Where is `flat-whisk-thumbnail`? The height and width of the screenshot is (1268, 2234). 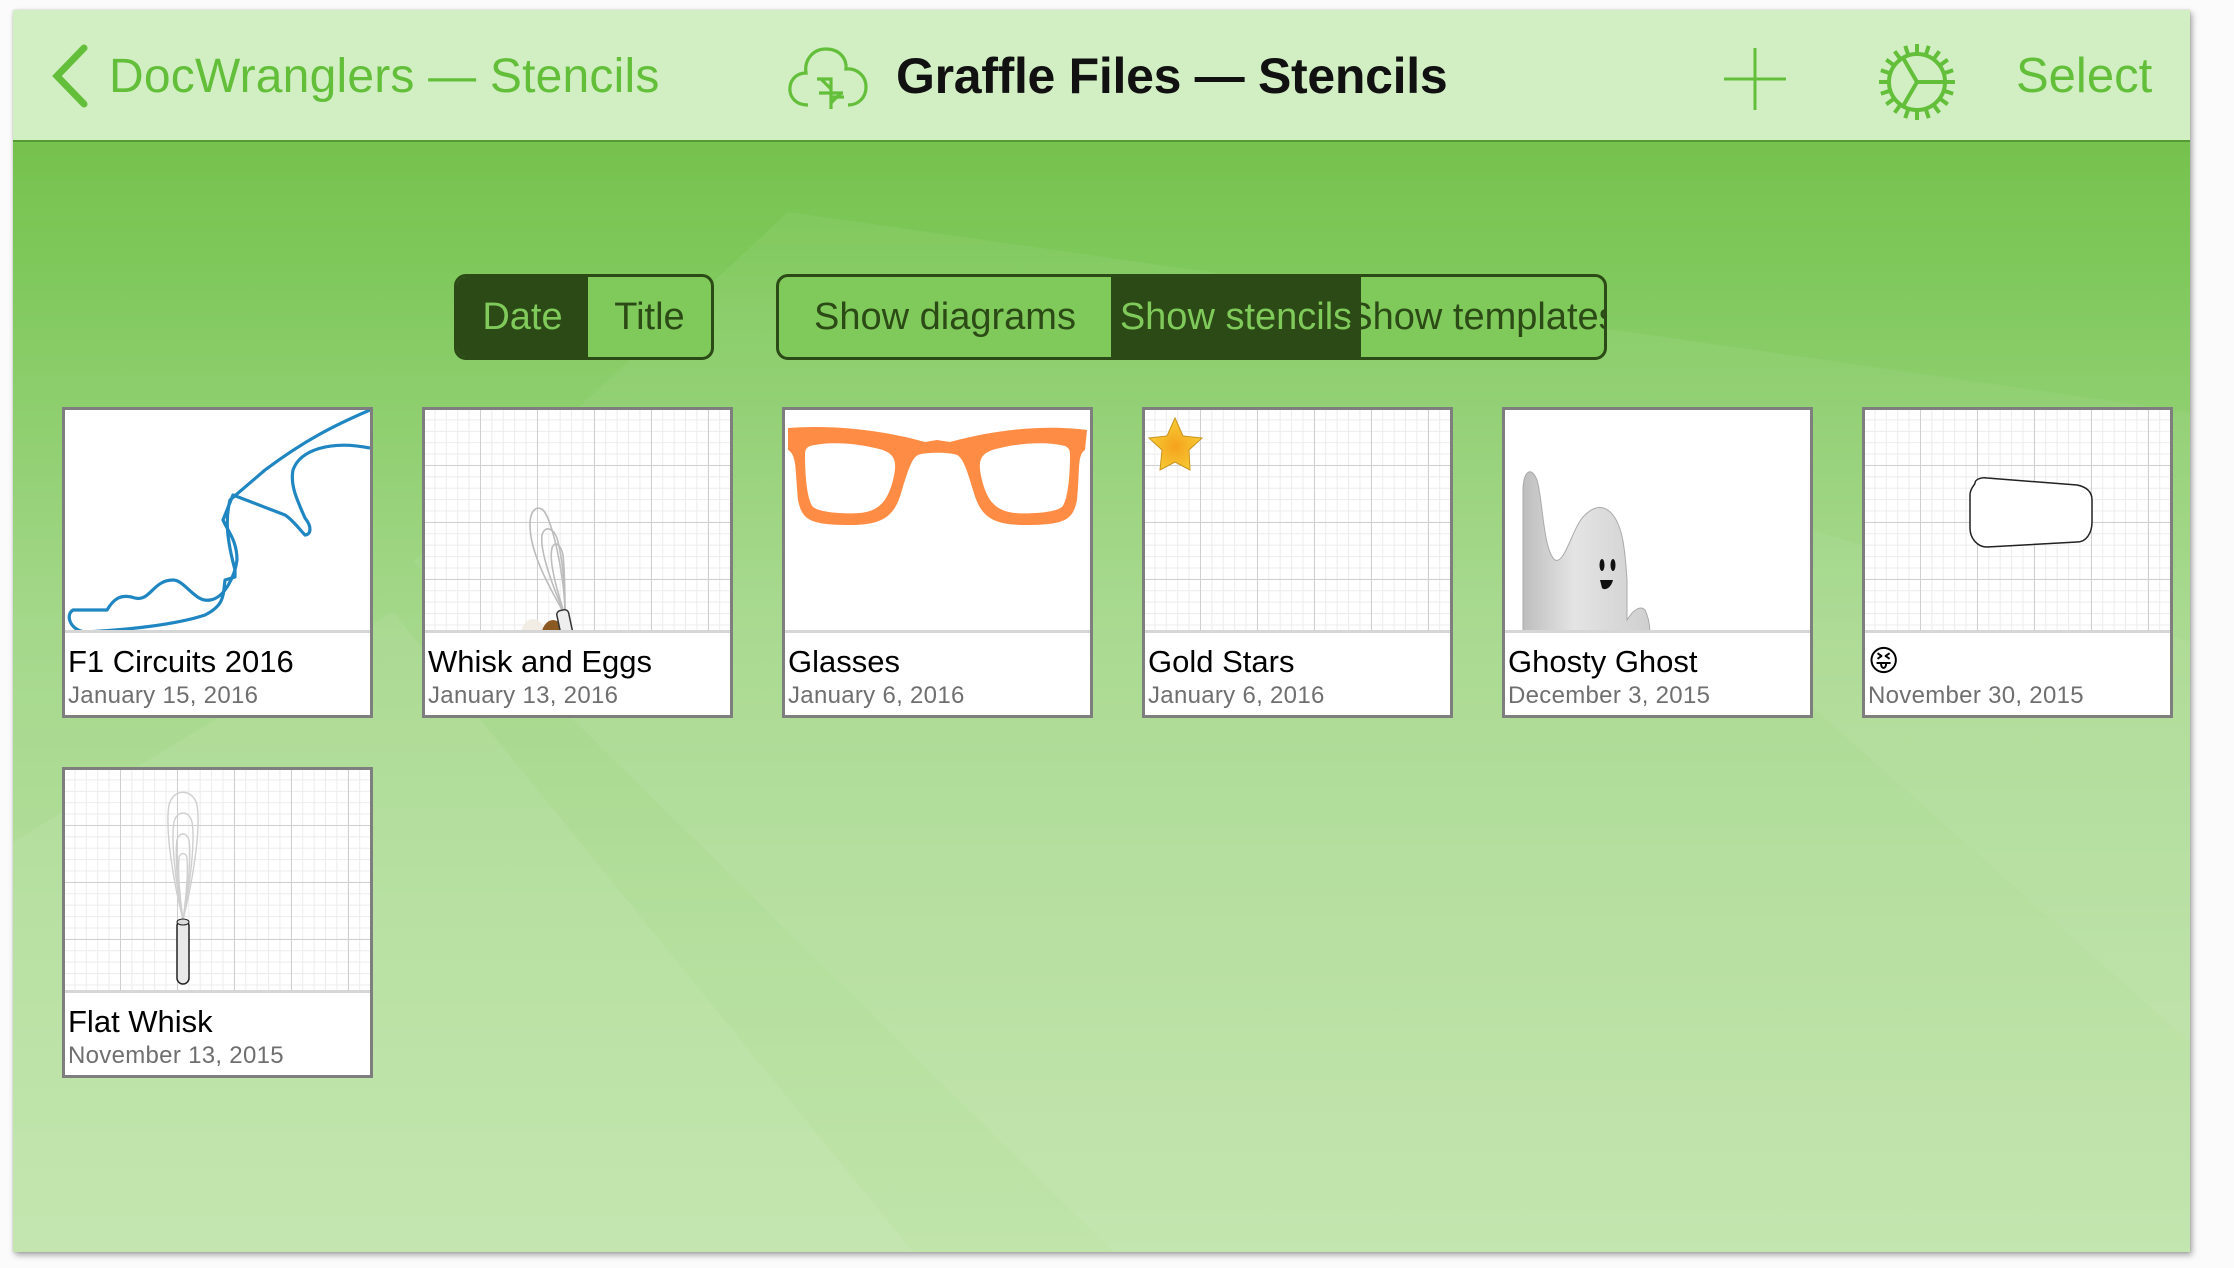
flat-whisk-thumbnail is located at coordinates (183, 888).